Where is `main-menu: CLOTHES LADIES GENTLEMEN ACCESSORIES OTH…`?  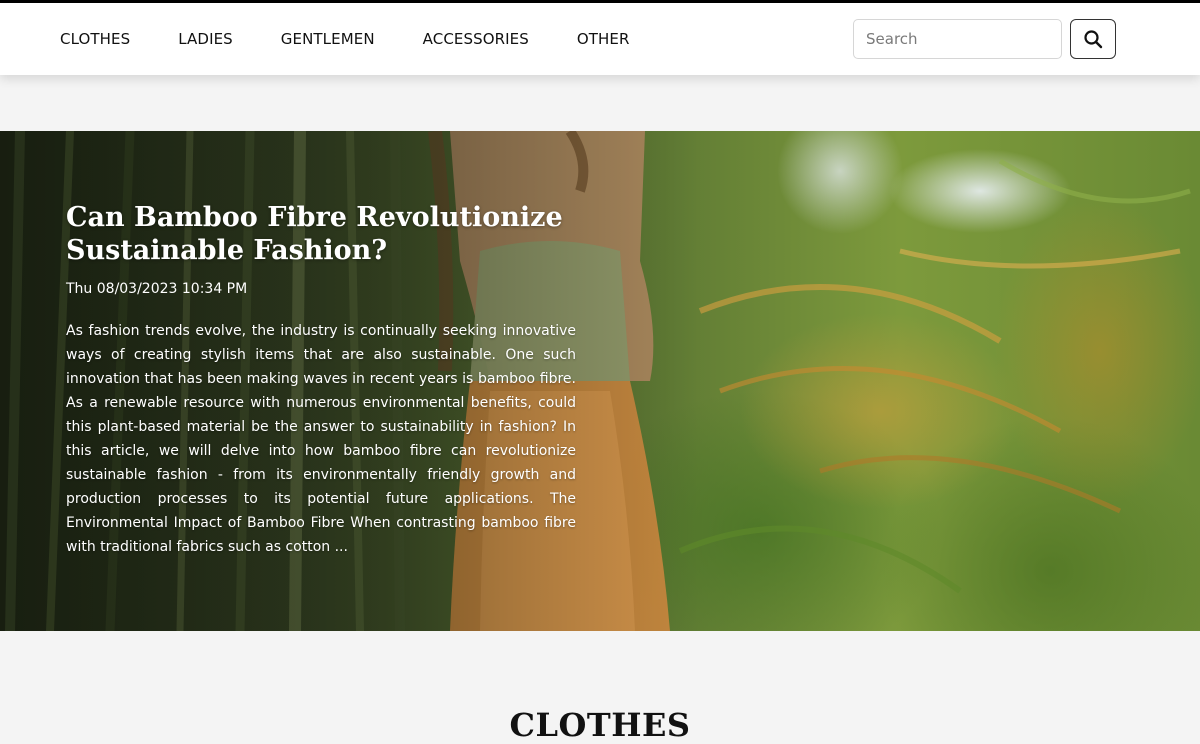 main-menu: CLOTHES LADIES GENTLEMEN ACCESSORIES OTH… is located at coordinates (369, 39).